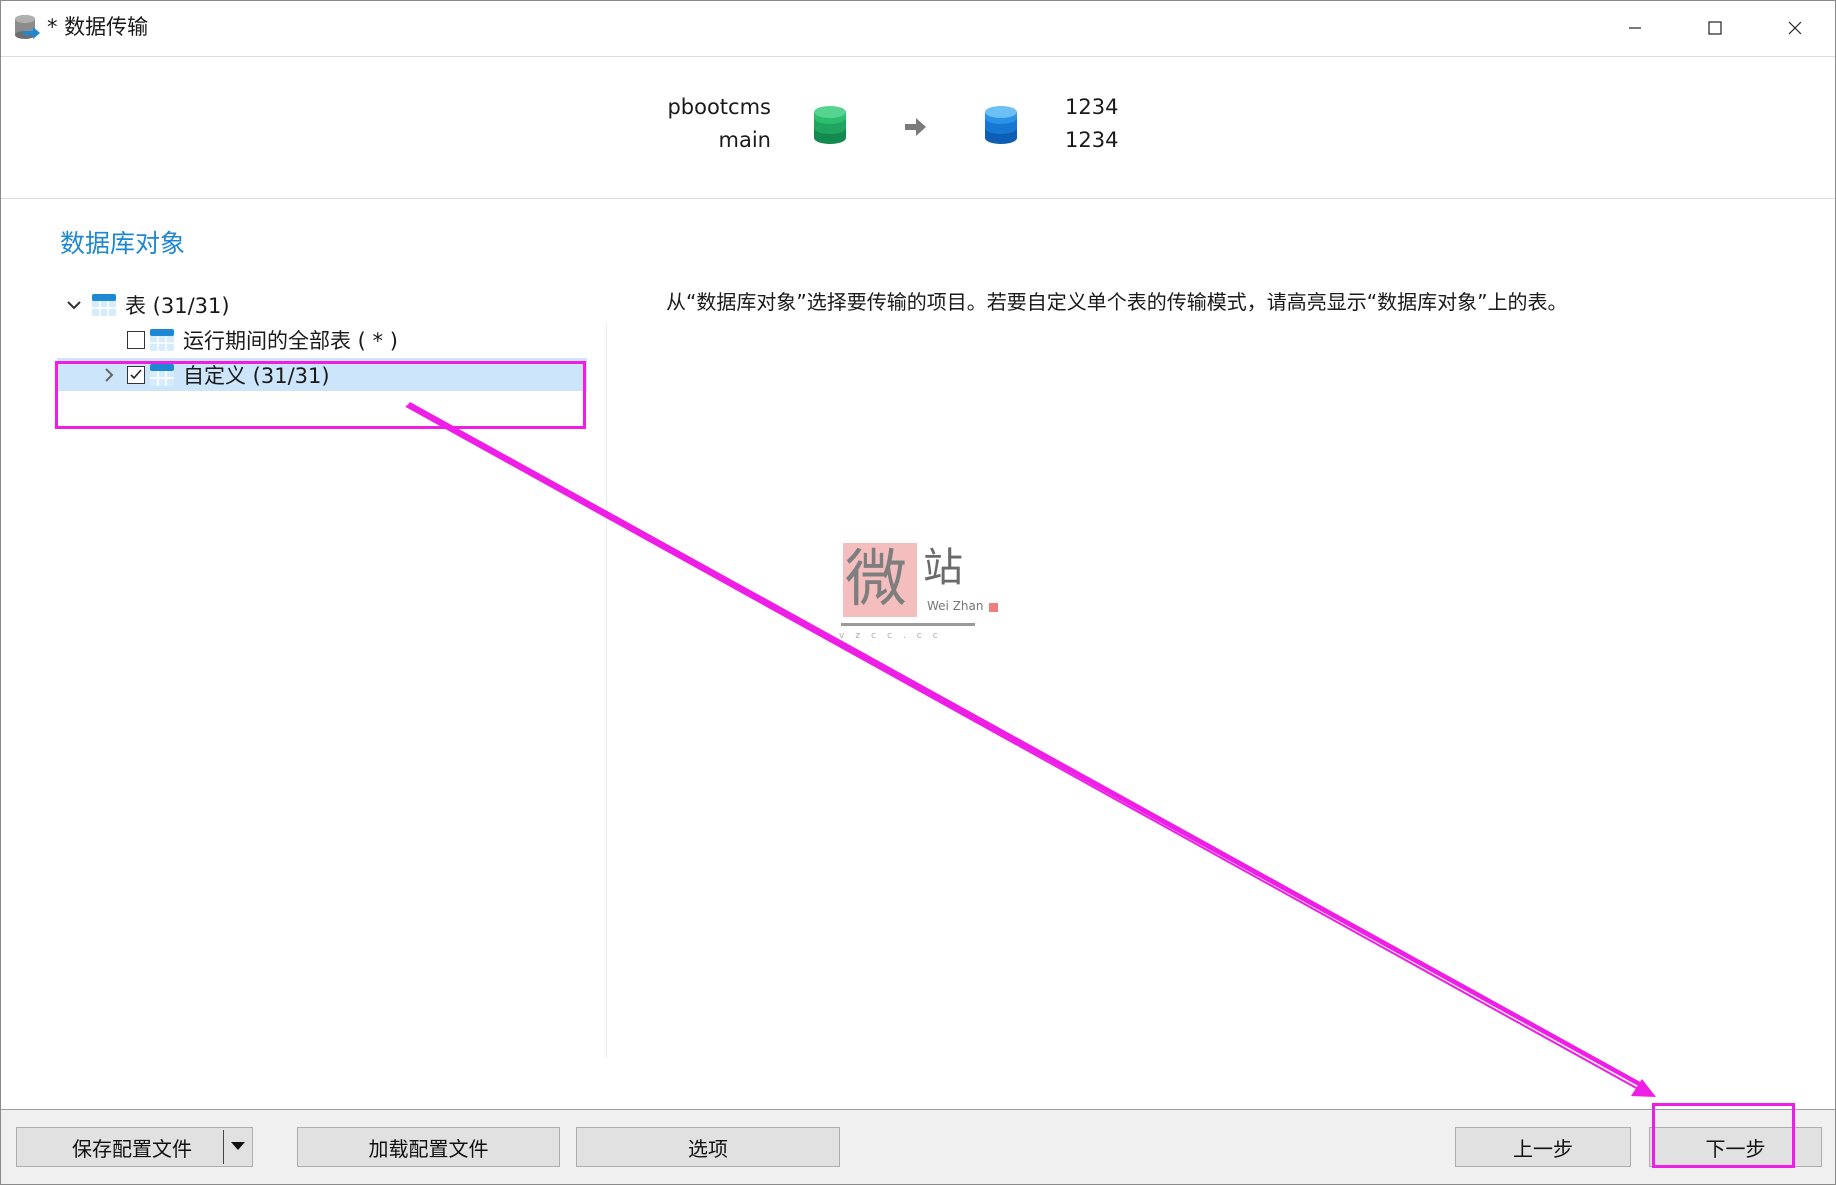  I want to click on target-labels: 1234 1234, so click(1091, 124).